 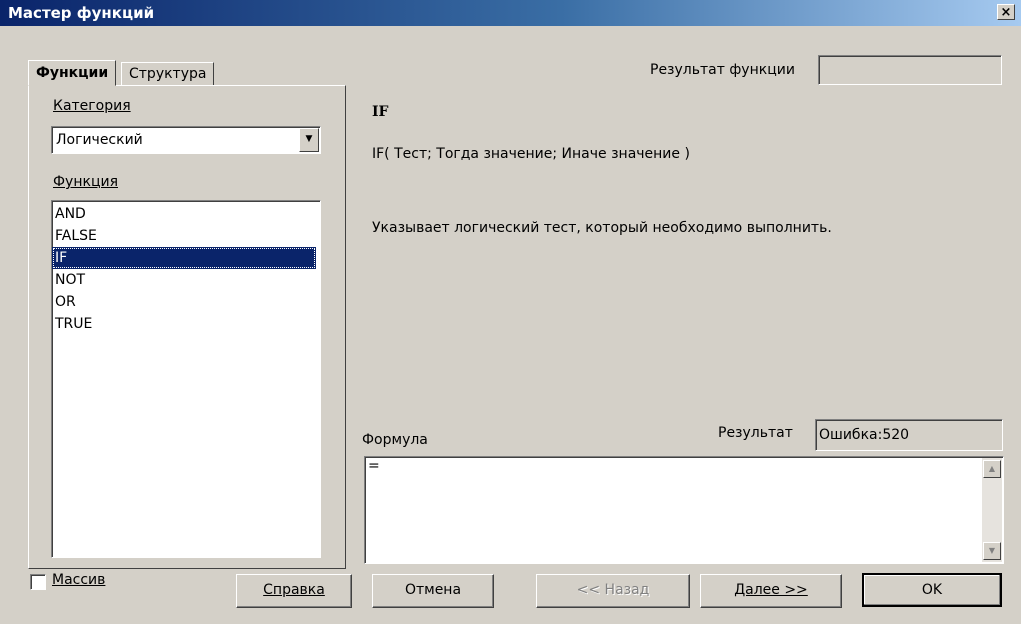 I want to click on close-button: ×, so click(x=1006, y=12).